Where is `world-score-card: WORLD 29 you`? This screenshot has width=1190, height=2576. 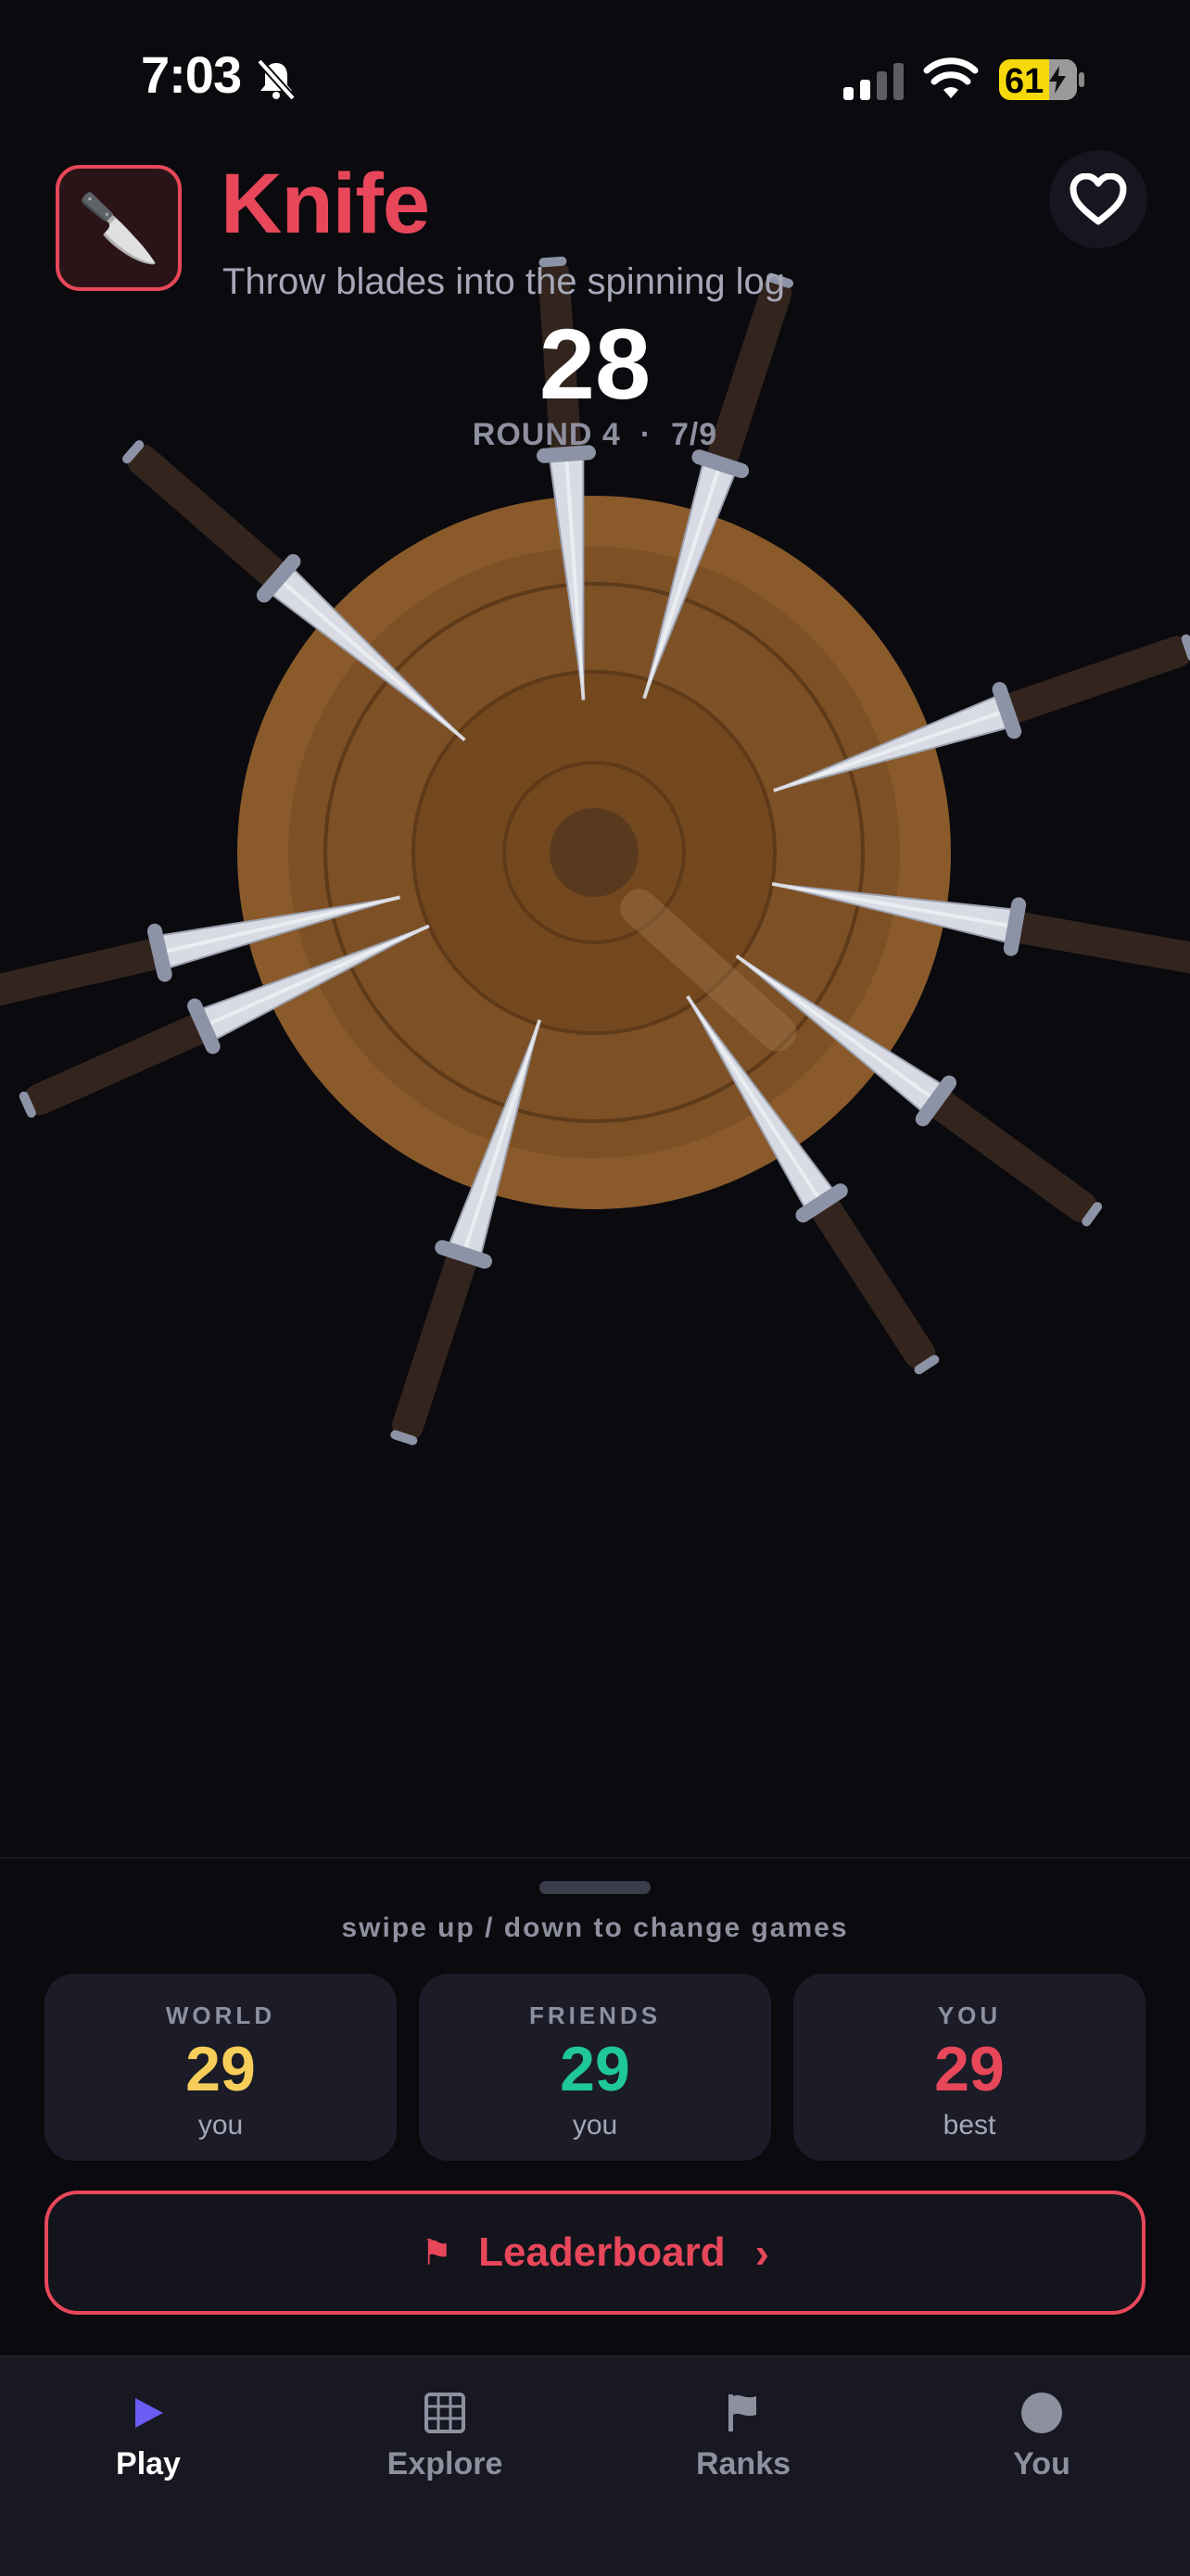
world-score-card: WORLD 29 you is located at coordinates (220, 2067).